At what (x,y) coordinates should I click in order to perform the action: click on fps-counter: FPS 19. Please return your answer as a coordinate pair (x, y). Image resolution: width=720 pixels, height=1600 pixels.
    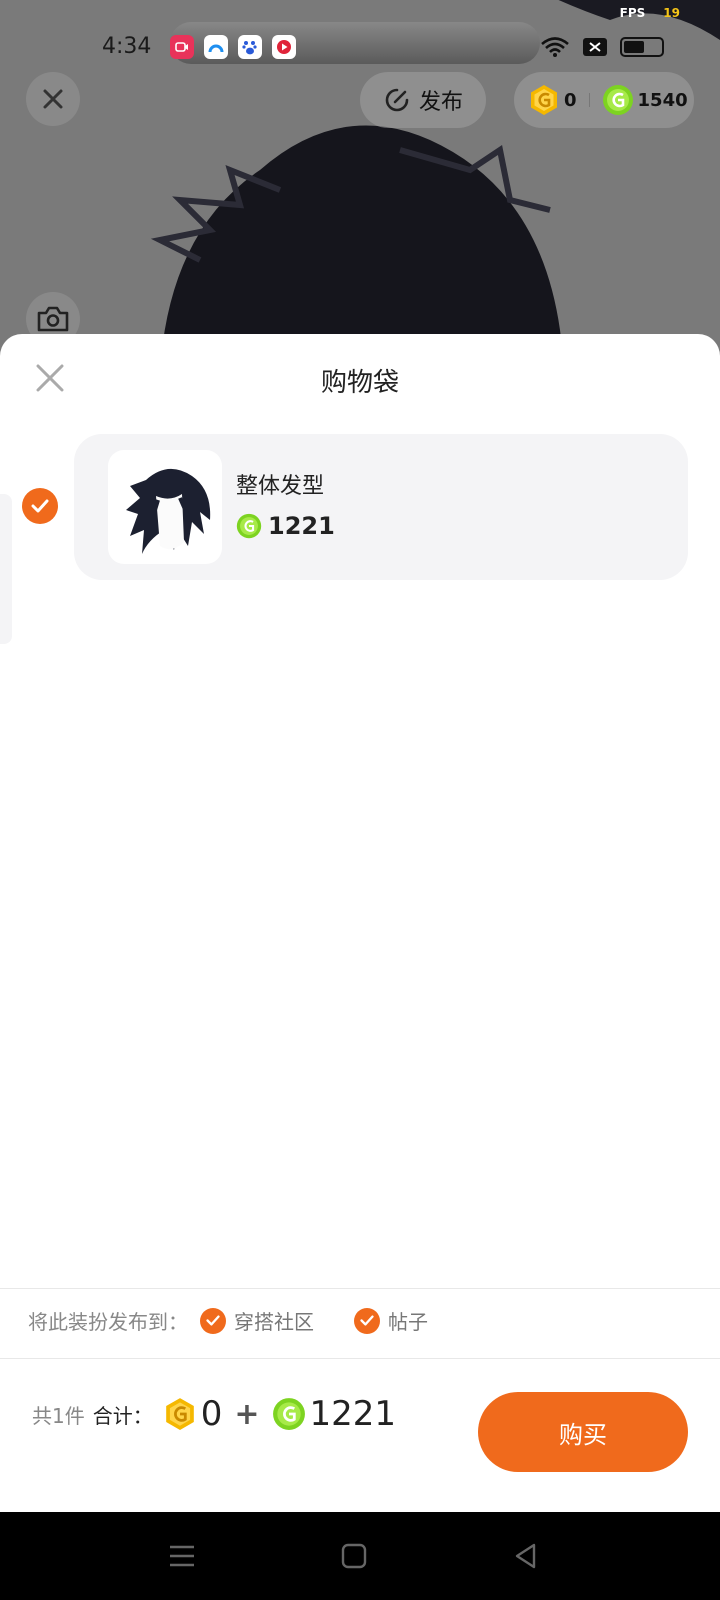
    Looking at the image, I should click on (650, 13).